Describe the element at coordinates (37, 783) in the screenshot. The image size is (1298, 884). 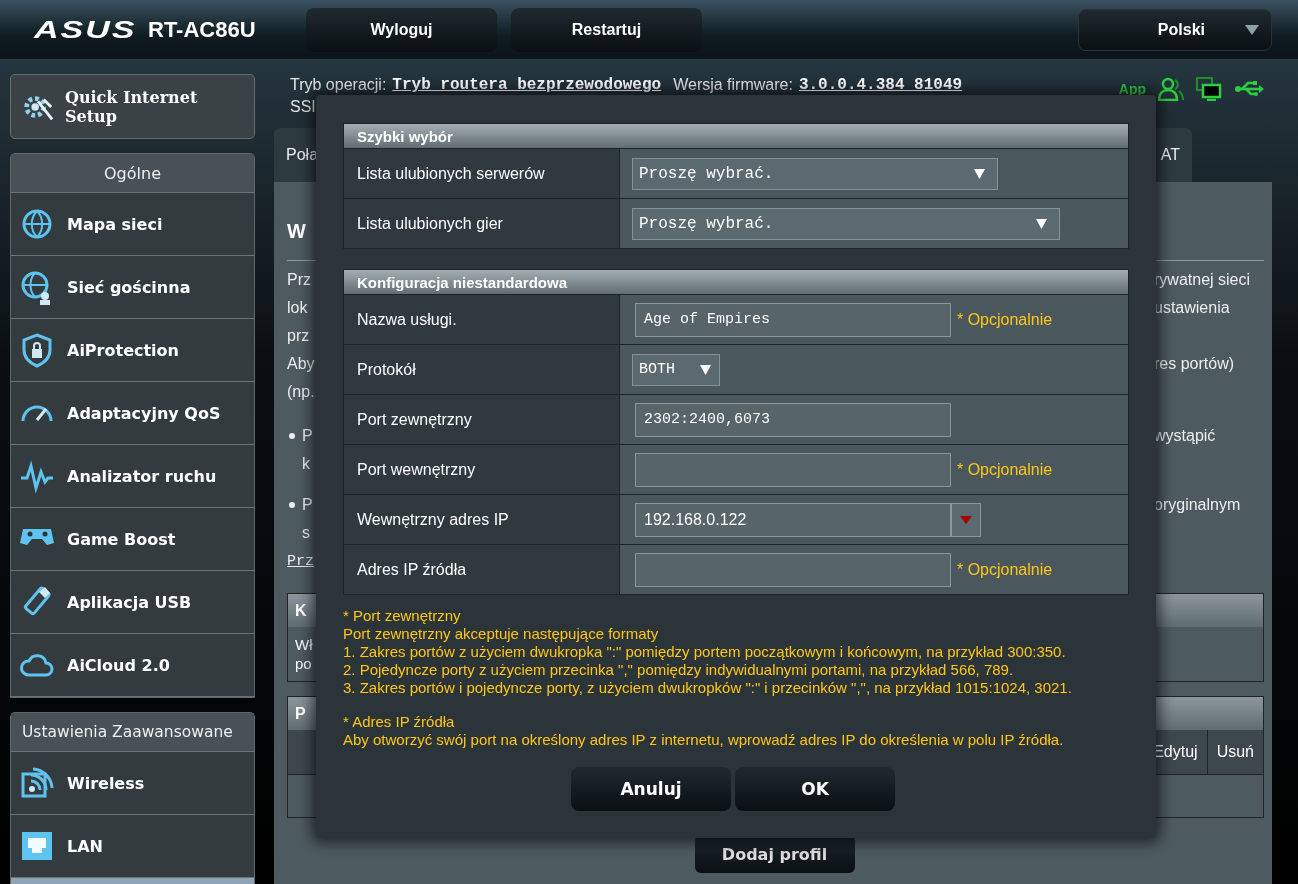
I see `wifi-icon` at that location.